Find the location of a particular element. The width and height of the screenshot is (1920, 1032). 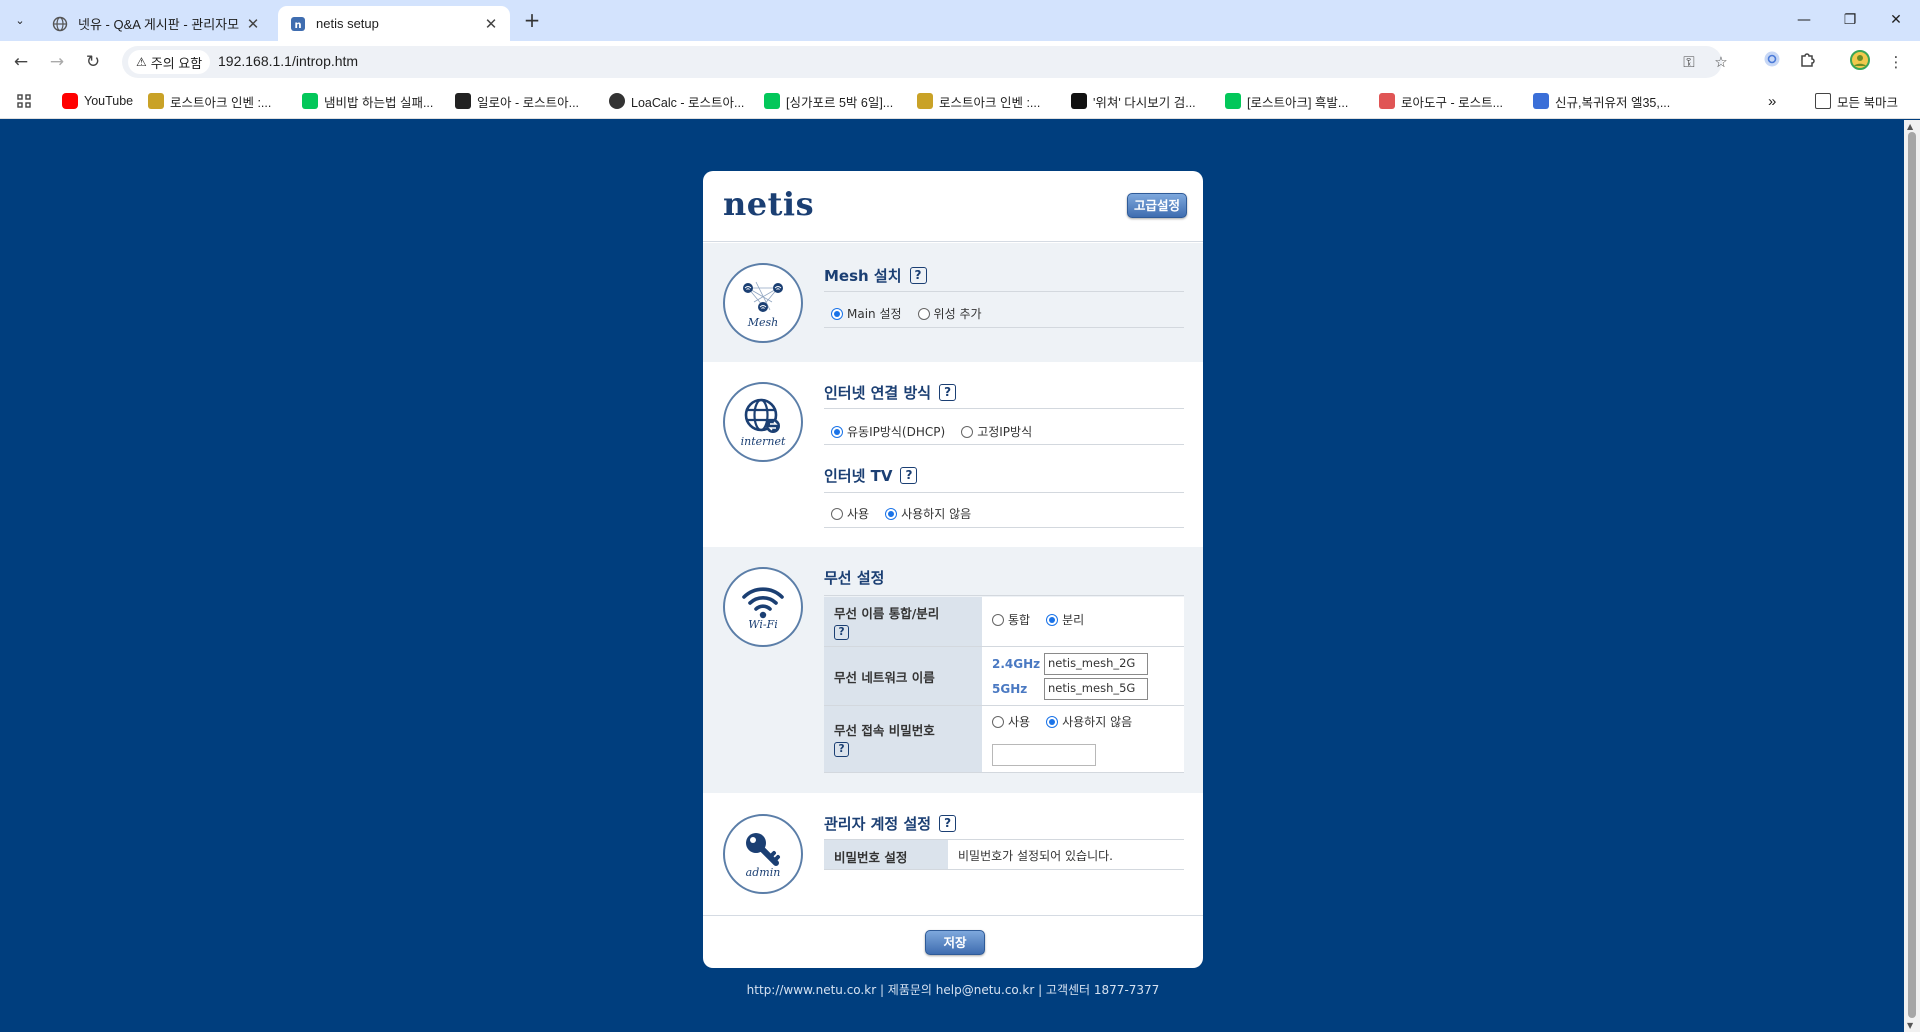

scroll-thumb is located at coordinates (1912, 575).